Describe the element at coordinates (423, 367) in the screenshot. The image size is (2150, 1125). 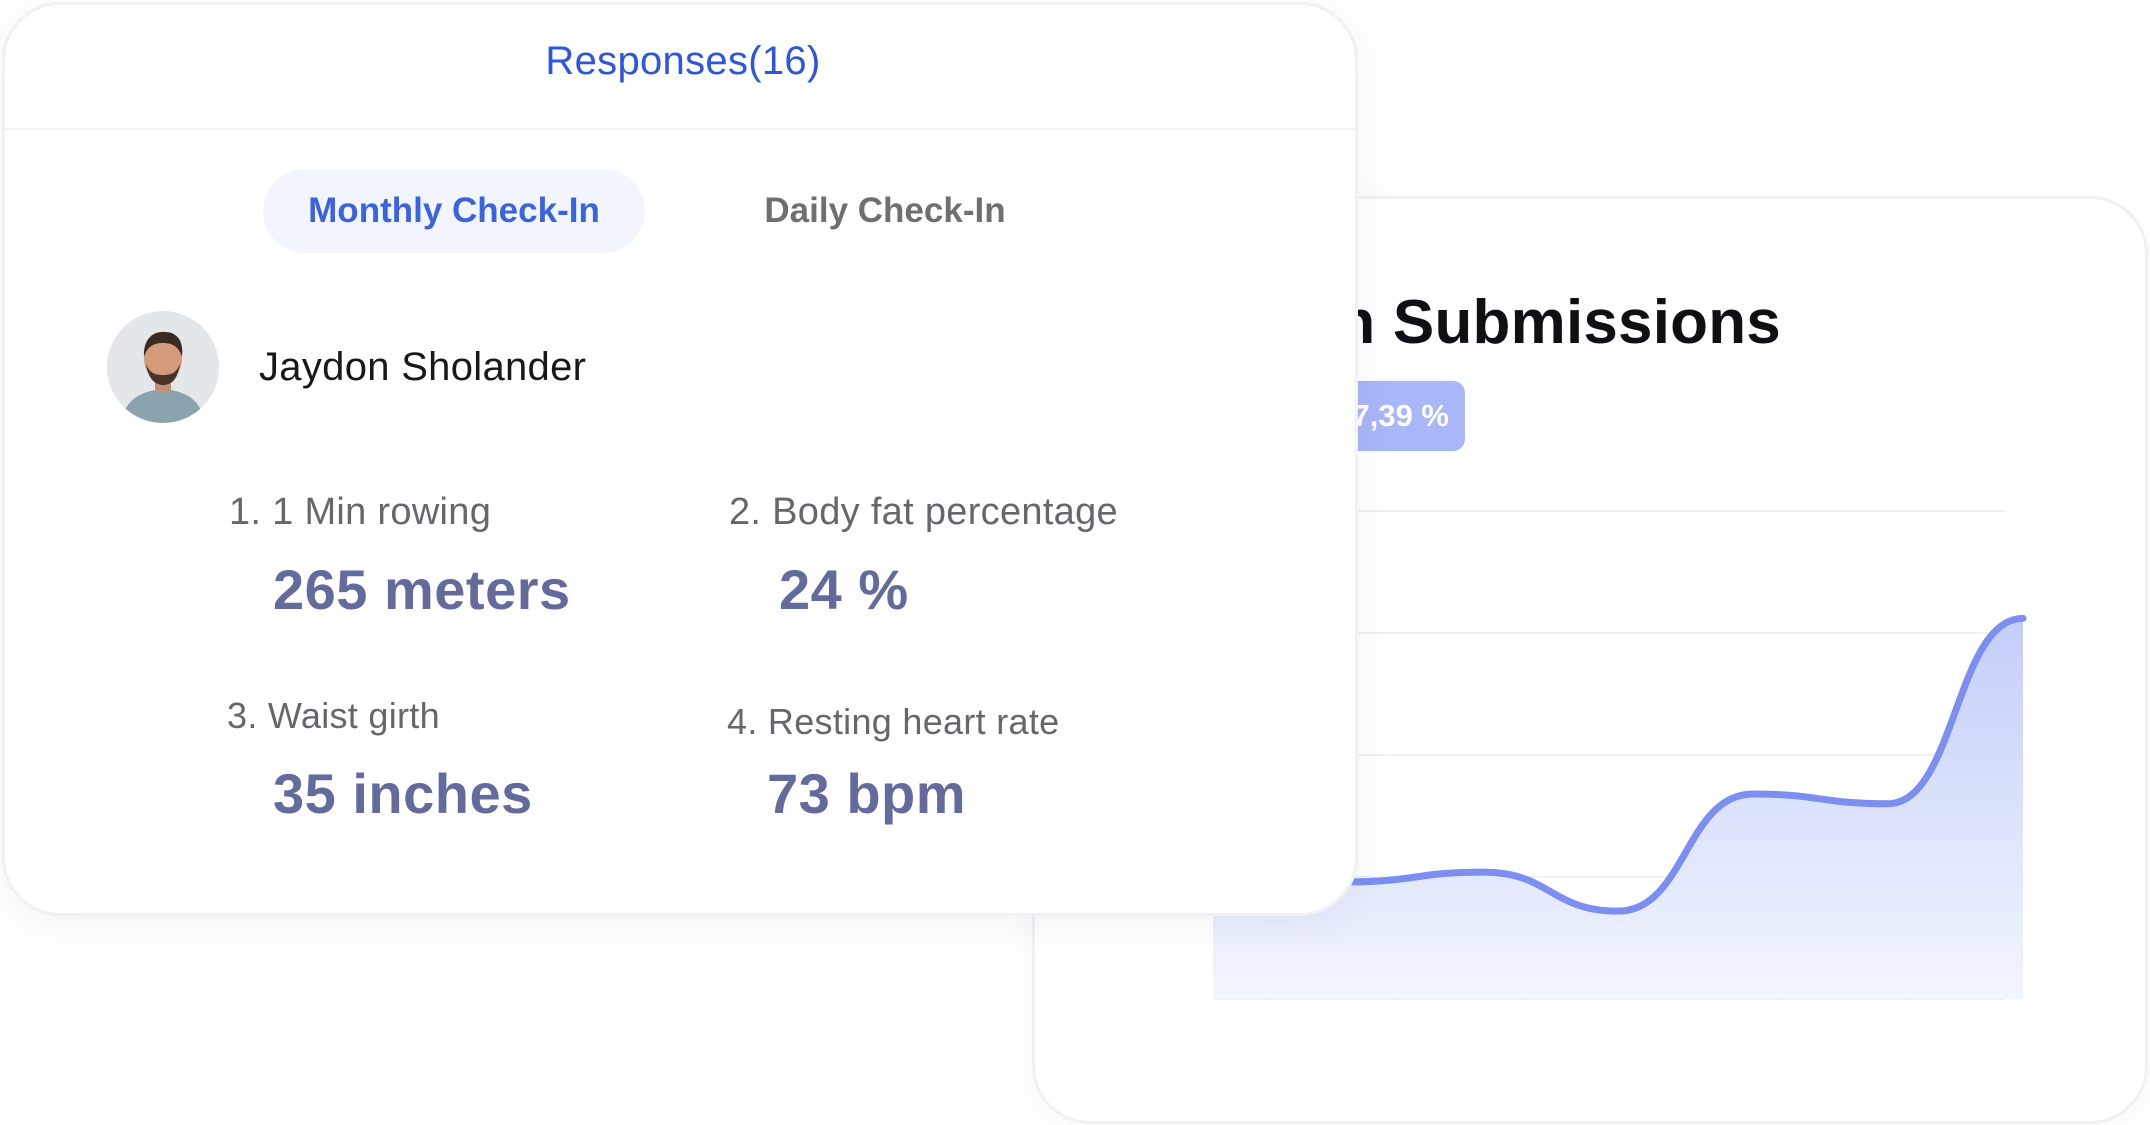
I see `user-name: Jaydon Sholander` at that location.